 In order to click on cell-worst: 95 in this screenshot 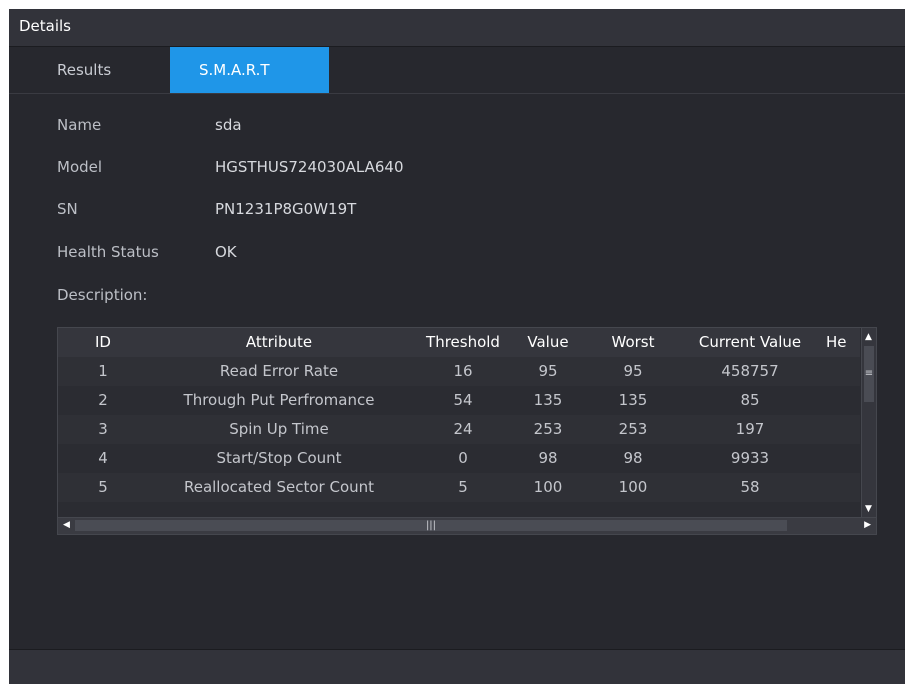, I will do `click(633, 371)`.